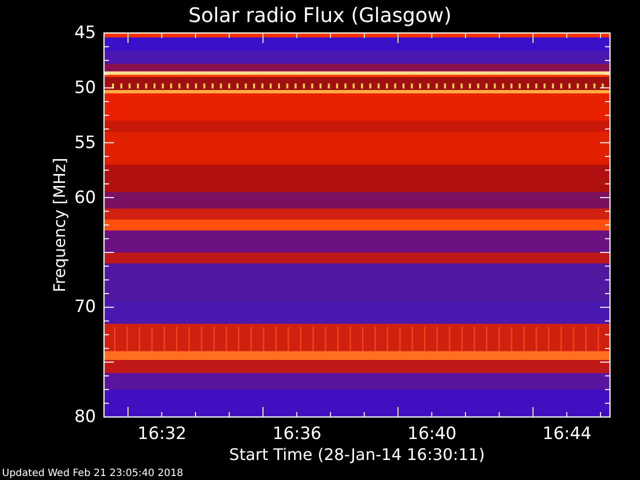 The image size is (640, 480). Describe the element at coordinates (93, 474) in the screenshot. I see `update-timestamp: Updated Wed Feb 21 23:05:40 2018` at that location.